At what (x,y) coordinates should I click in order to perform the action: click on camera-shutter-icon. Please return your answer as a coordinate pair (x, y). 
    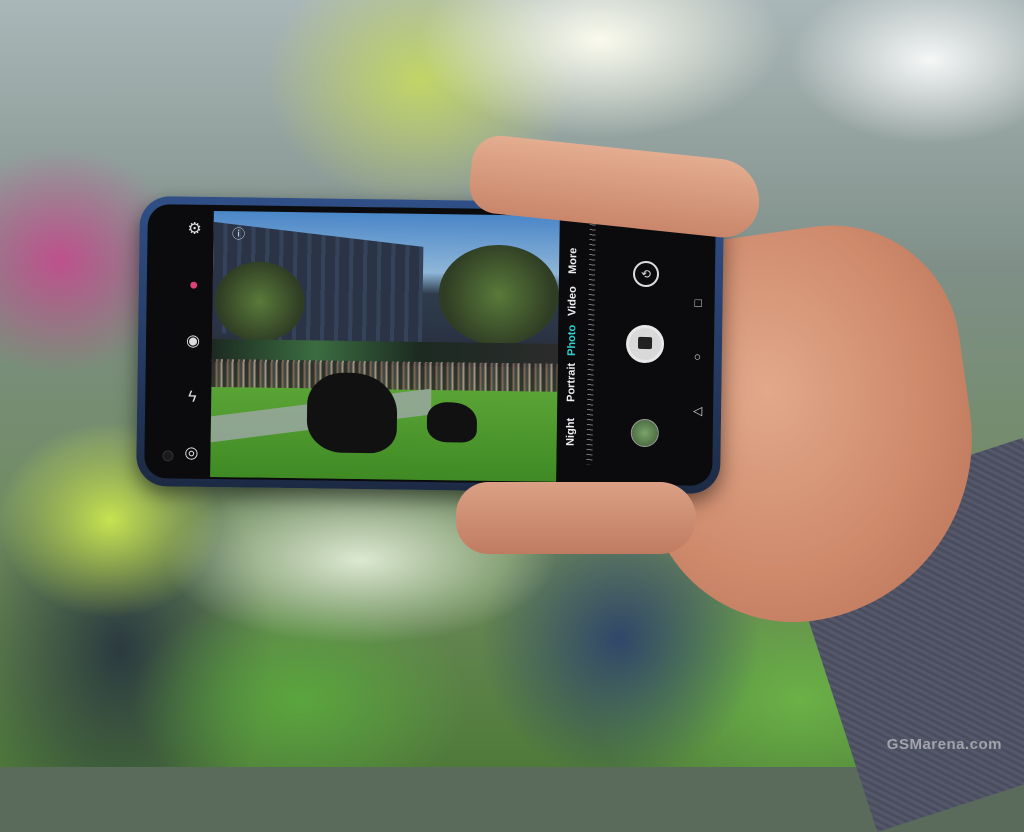
    Looking at the image, I should click on (645, 343).